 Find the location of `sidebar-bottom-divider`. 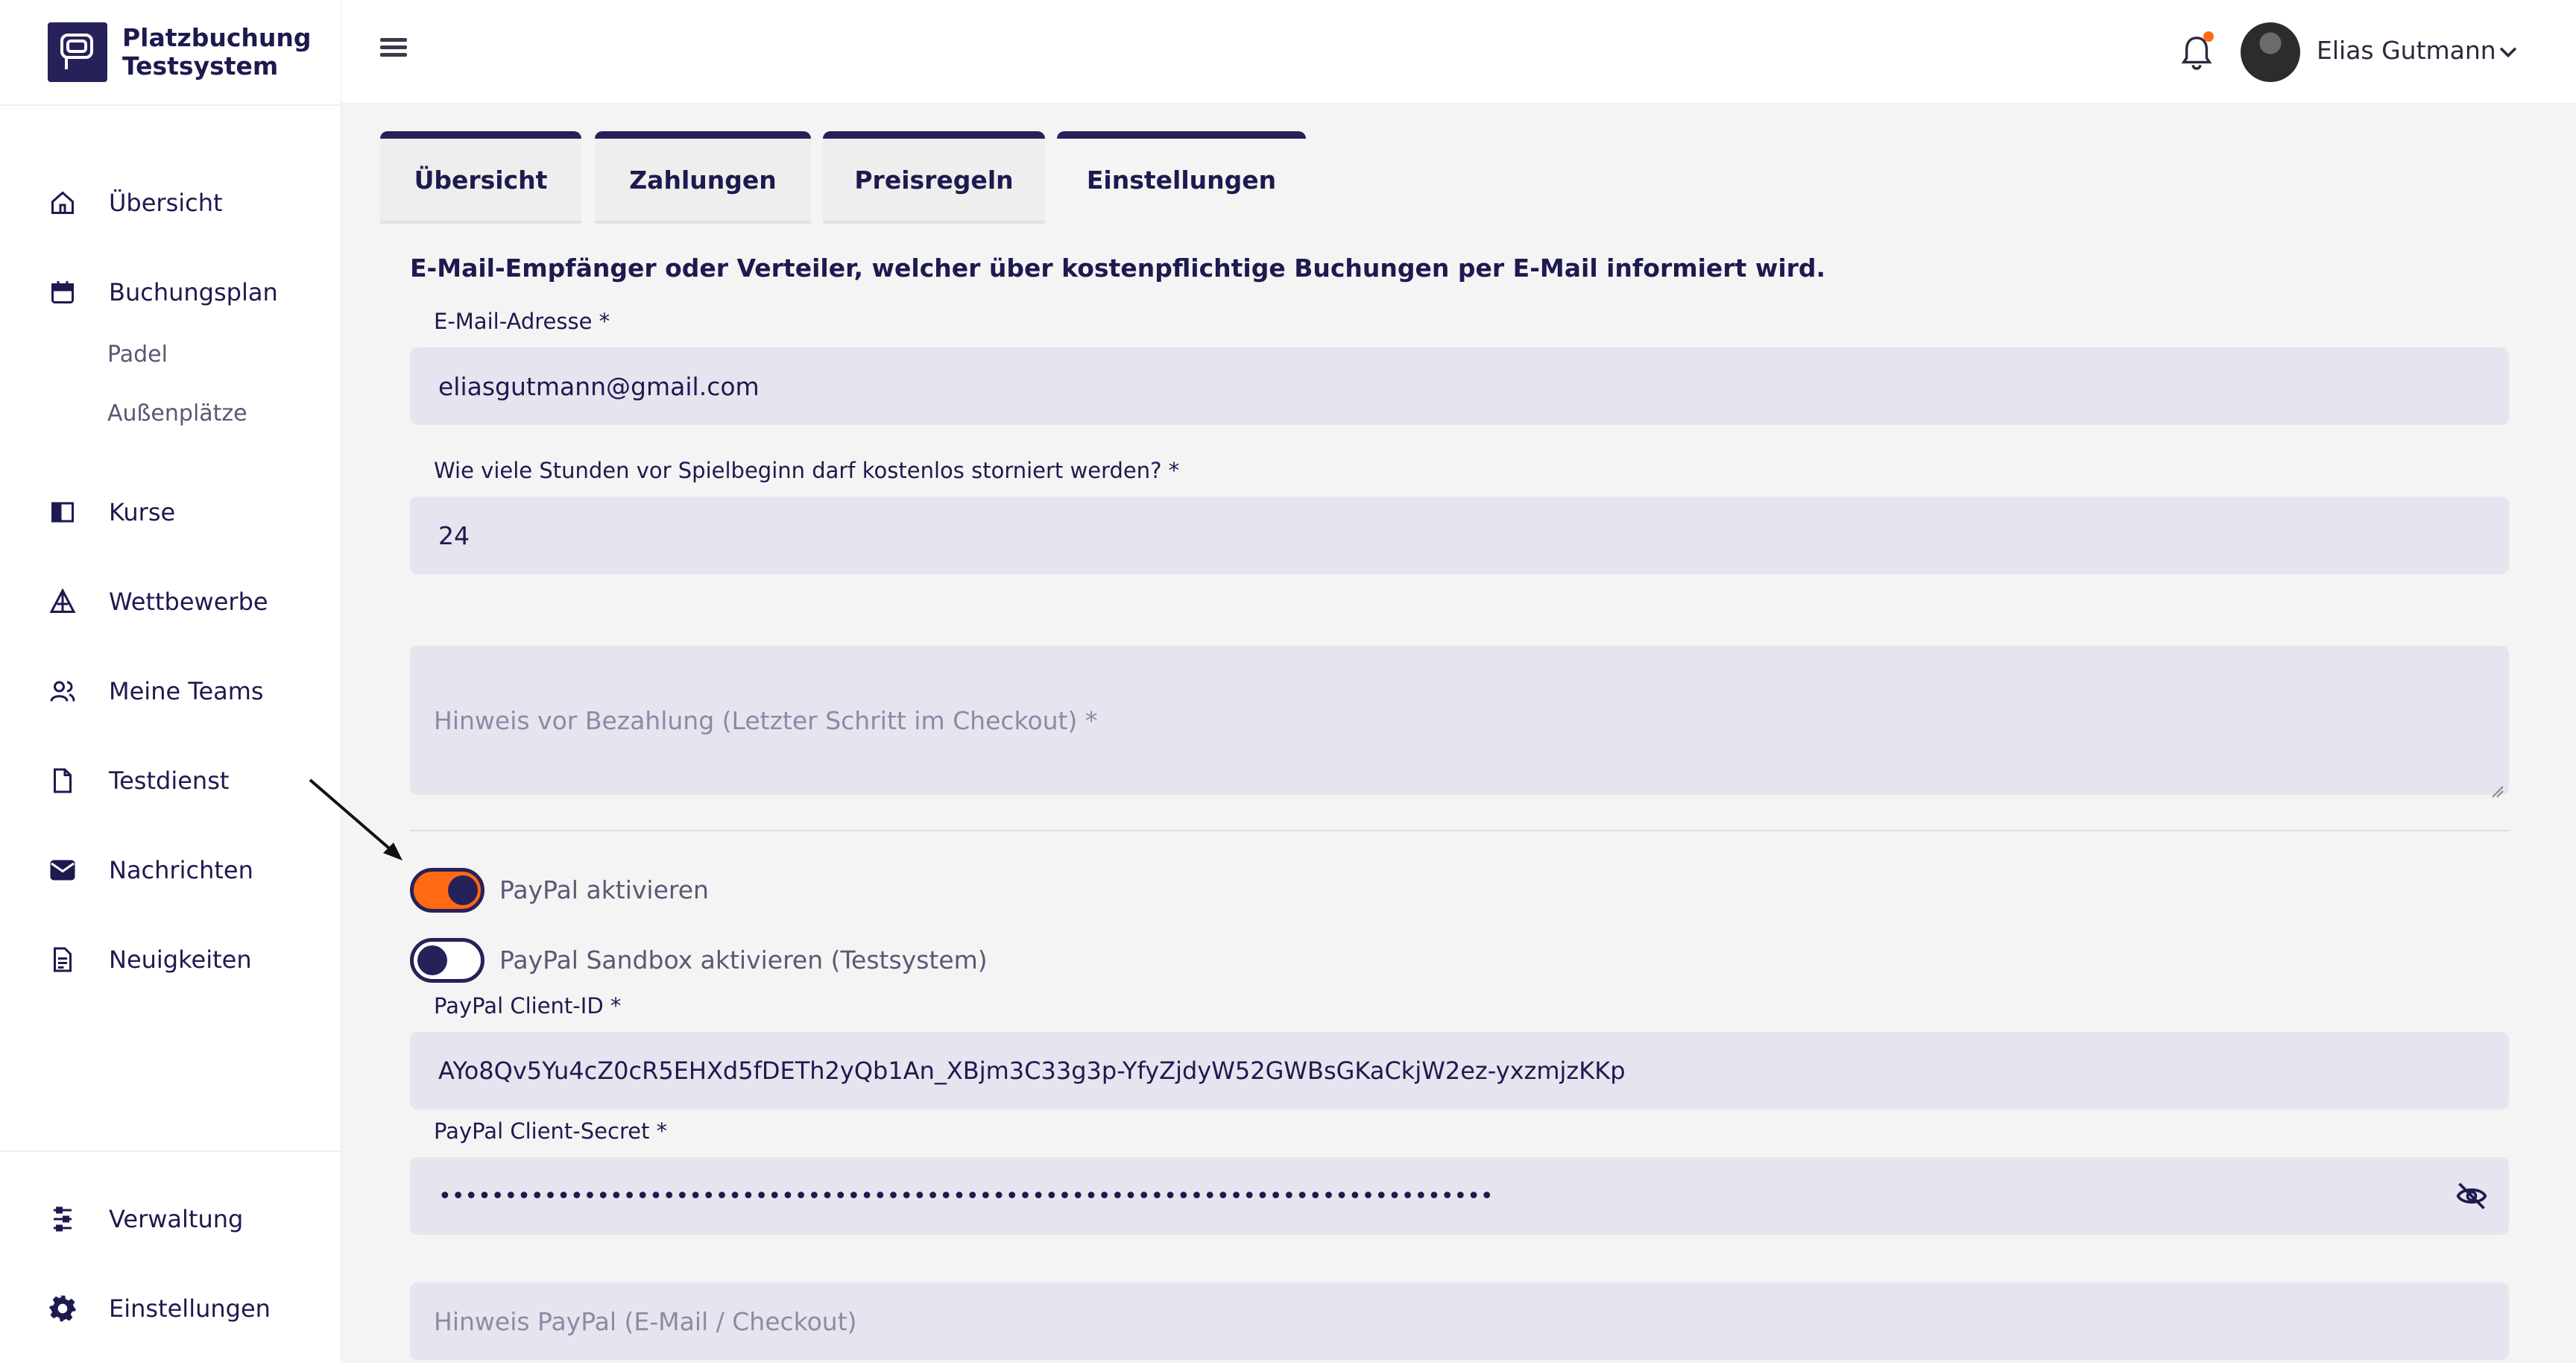

sidebar-bottom-divider is located at coordinates (170, 1151).